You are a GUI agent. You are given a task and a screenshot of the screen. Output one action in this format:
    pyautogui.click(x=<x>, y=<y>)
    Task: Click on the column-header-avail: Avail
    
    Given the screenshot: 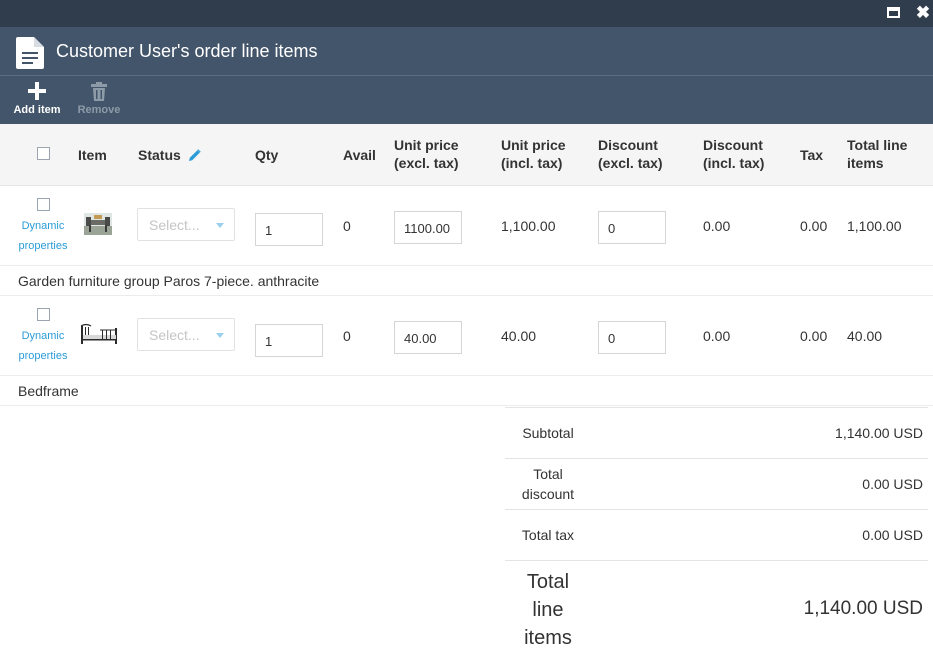 What is the action you would take?
    pyautogui.click(x=359, y=155)
    